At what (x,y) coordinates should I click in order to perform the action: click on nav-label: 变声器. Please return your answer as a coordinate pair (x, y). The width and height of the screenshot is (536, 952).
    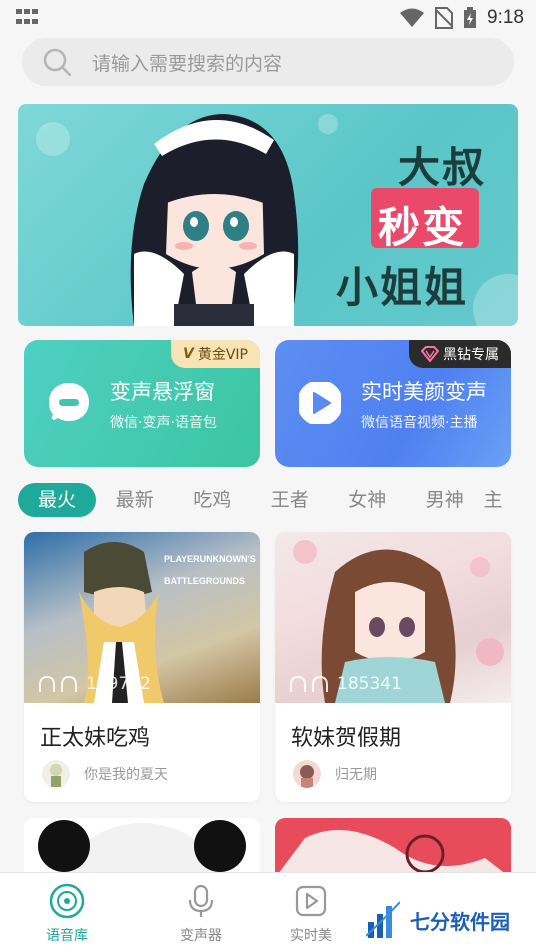
    Looking at the image, I should click on (201, 936).